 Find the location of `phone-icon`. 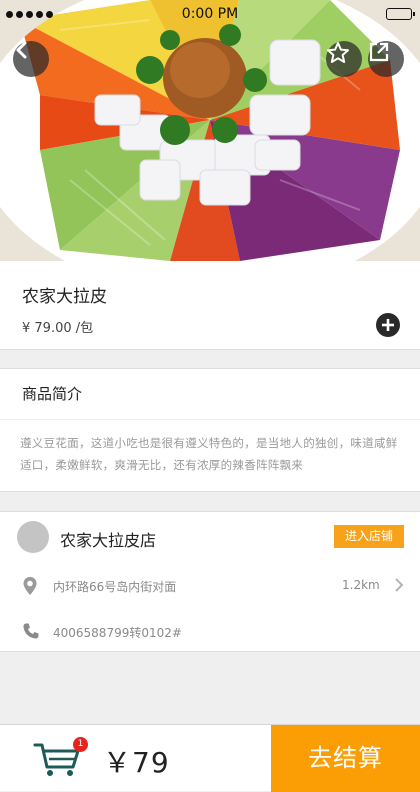

phone-icon is located at coordinates (31, 631).